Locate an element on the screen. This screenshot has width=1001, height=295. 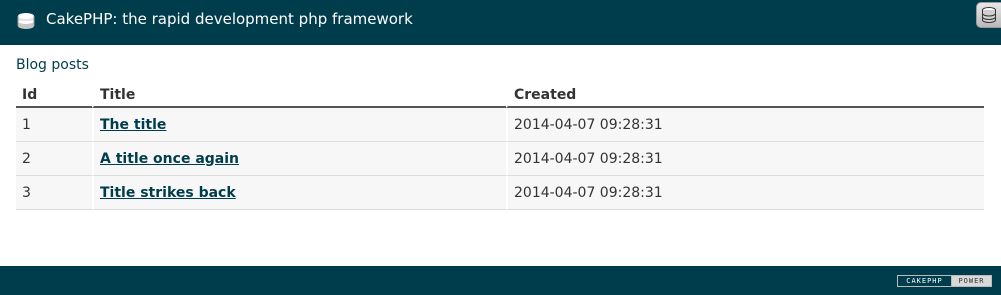
table-row: 3 Title strikes back 2014-04-07 09:28:31 is located at coordinates (500, 193).